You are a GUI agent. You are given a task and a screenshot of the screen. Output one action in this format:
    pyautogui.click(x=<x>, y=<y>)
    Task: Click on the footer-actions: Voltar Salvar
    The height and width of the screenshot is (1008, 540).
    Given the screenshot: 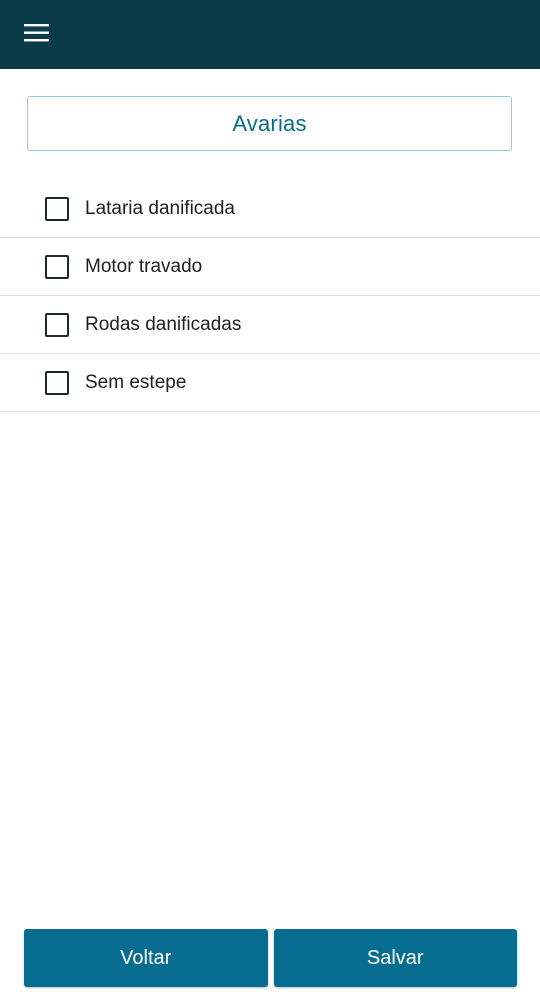 What is the action you would take?
    pyautogui.click(x=270, y=958)
    